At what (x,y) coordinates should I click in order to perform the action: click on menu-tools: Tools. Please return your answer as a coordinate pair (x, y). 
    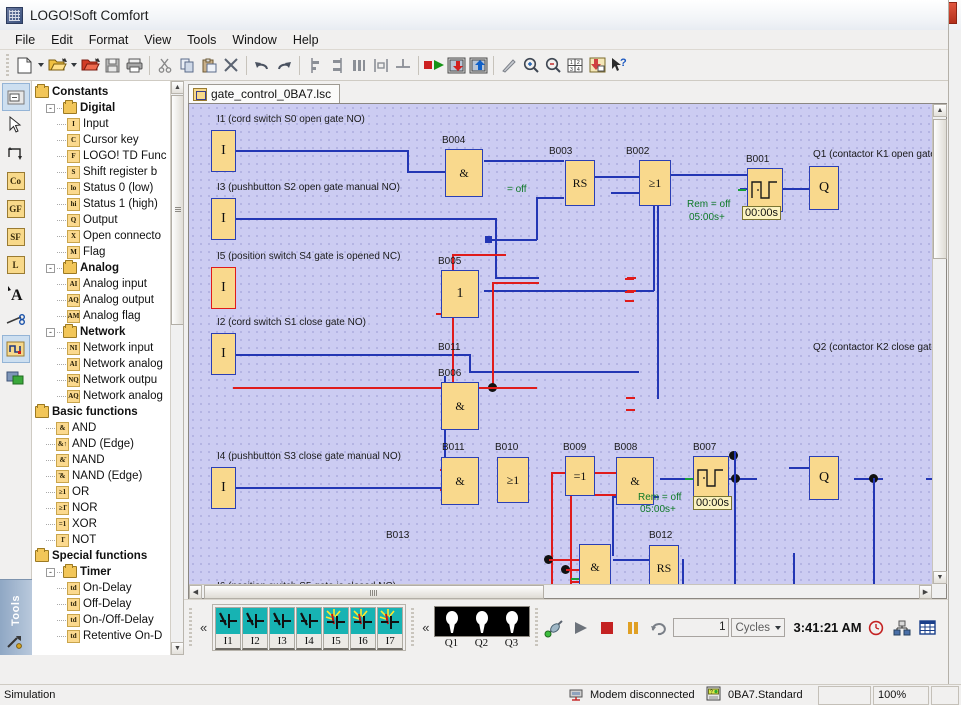
    Looking at the image, I should click on (201, 40).